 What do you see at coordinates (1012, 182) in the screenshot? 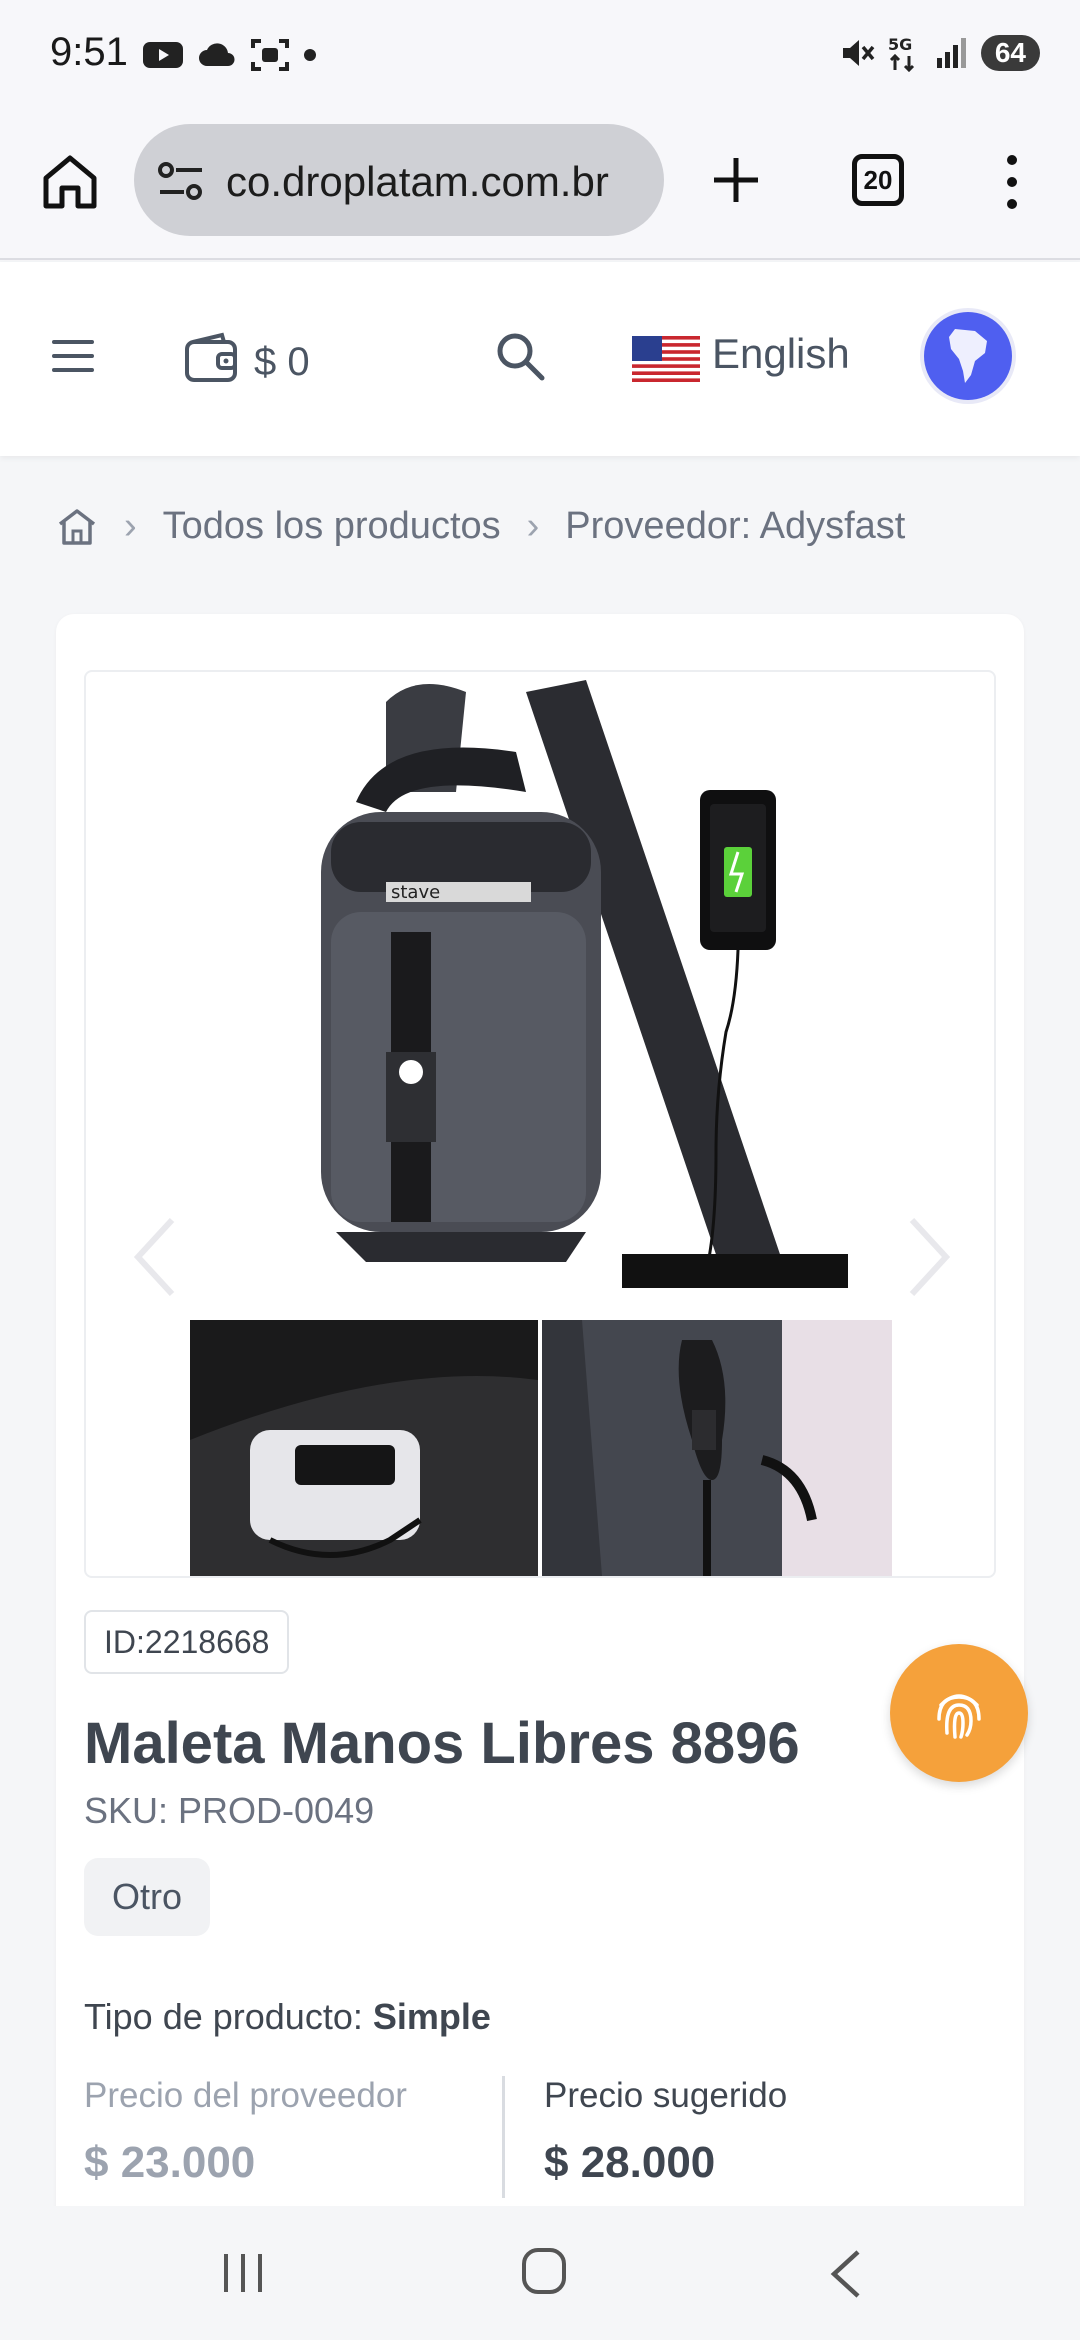
I see `more-menu-icon` at bounding box center [1012, 182].